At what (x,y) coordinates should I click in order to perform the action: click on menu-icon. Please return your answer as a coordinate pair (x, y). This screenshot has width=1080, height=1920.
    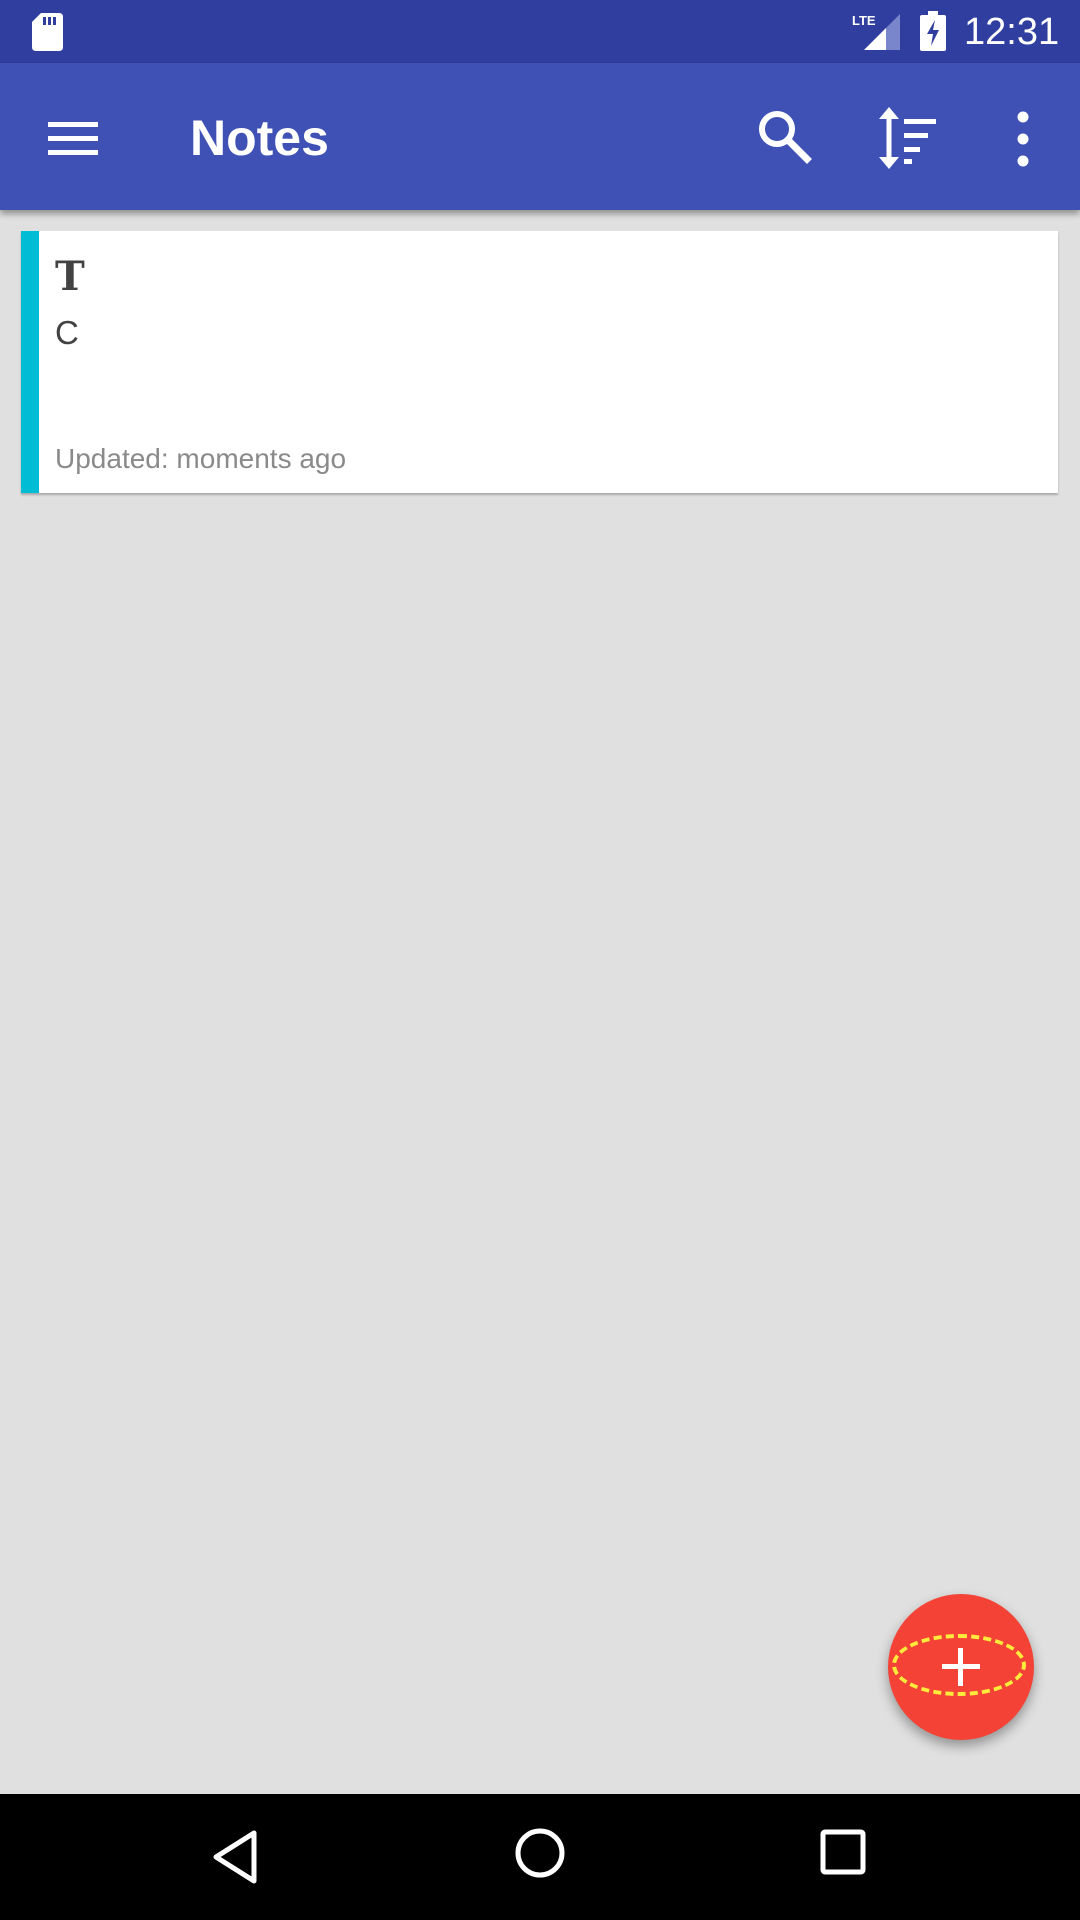
    Looking at the image, I should click on (72, 138).